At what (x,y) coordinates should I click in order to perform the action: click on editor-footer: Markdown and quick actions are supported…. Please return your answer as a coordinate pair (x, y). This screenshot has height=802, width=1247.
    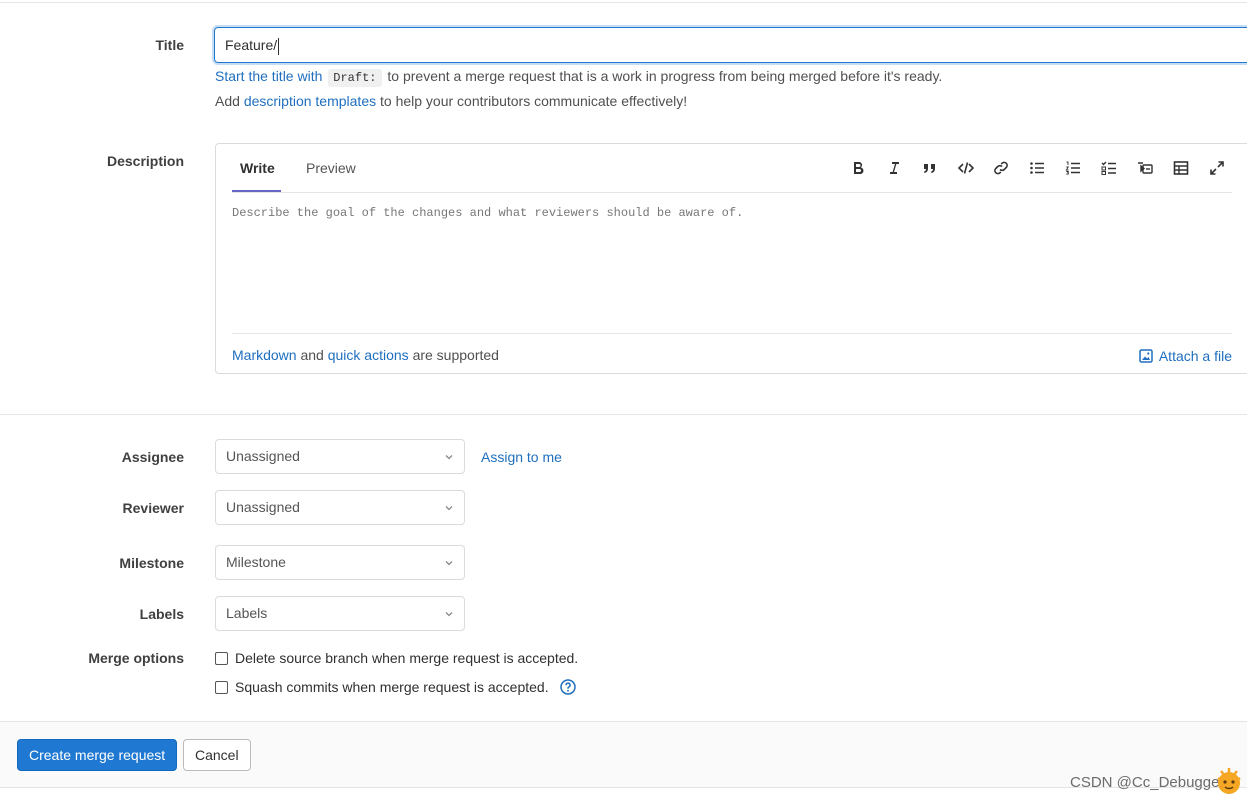
    Looking at the image, I should click on (732, 353).